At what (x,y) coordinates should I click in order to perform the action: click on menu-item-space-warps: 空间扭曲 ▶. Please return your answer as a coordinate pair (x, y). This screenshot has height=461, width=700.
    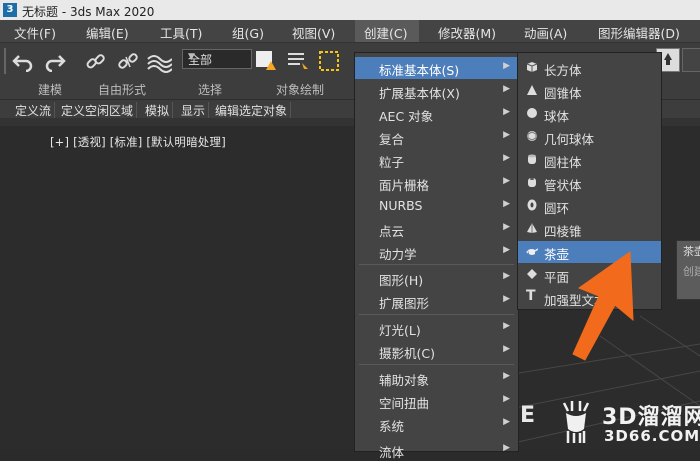
    Looking at the image, I should click on (436, 401).